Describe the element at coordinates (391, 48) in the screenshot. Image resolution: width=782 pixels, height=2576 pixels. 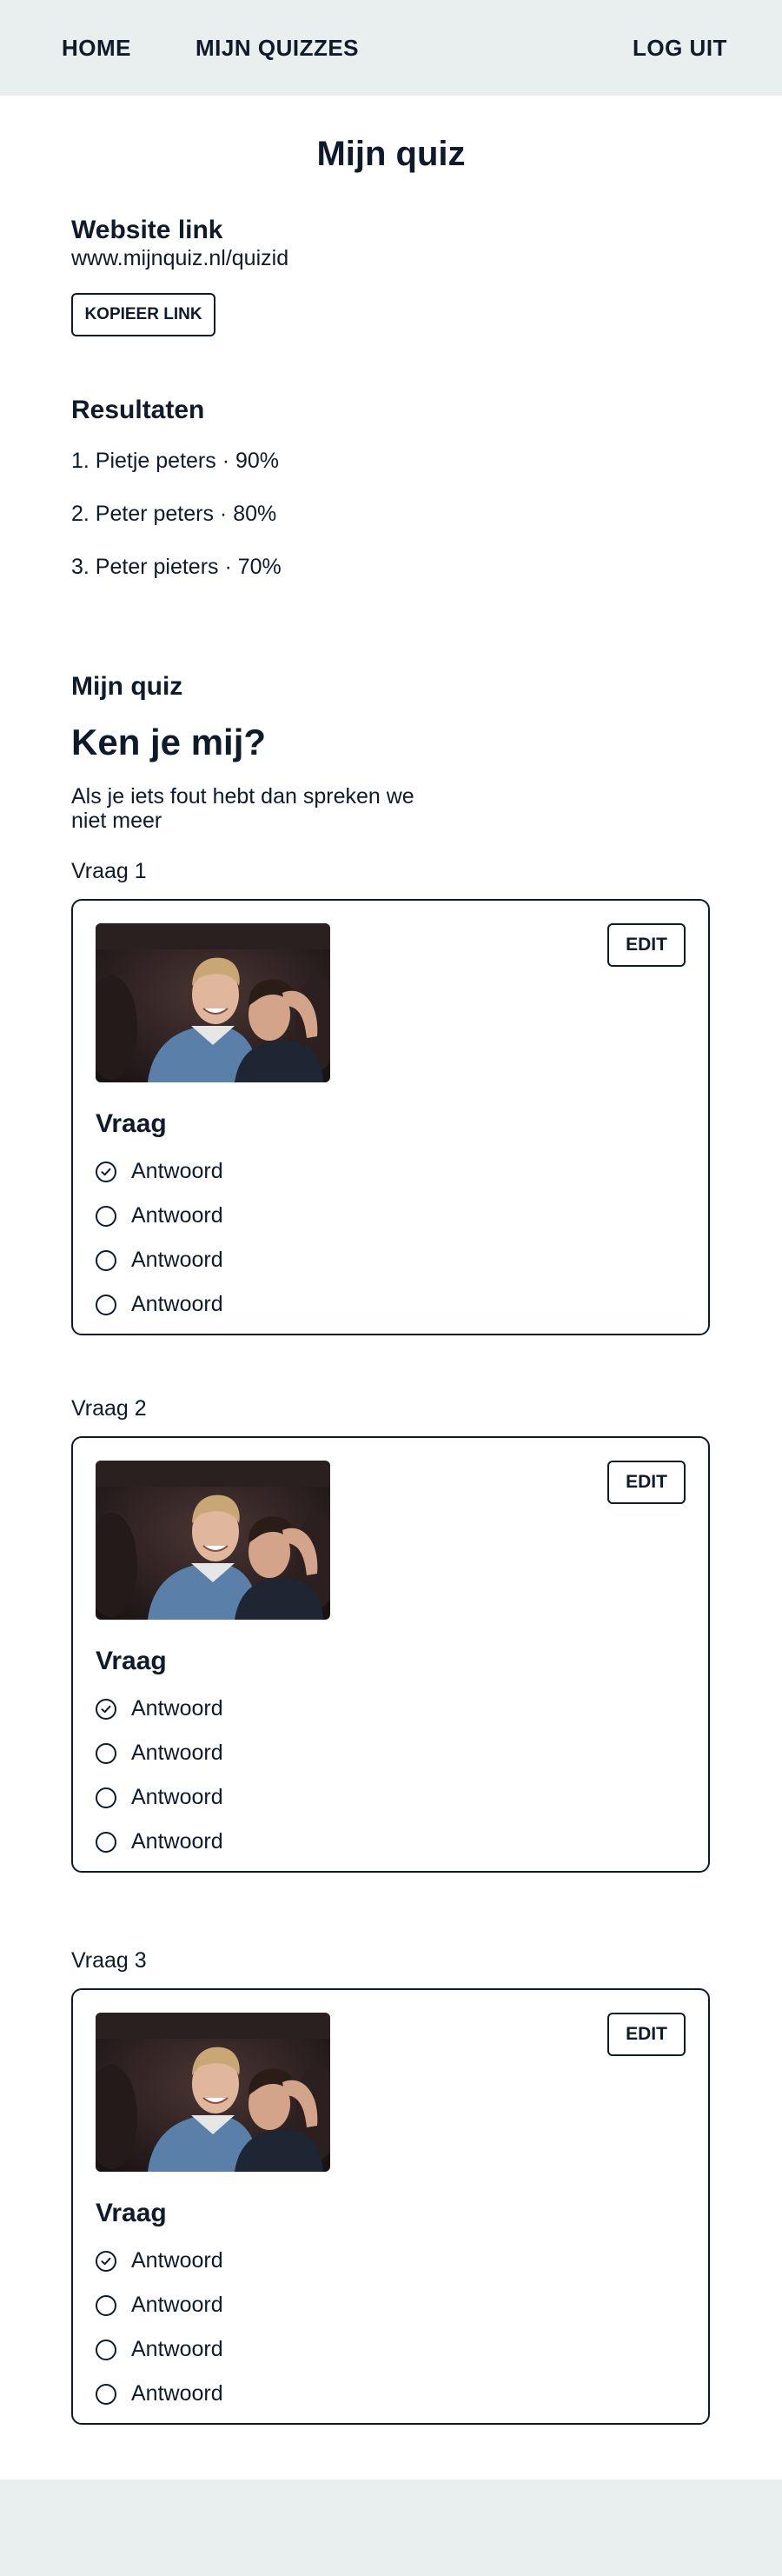
I see `top-nav-bar: HOME MIJN QUIZZES LOG UIT` at that location.